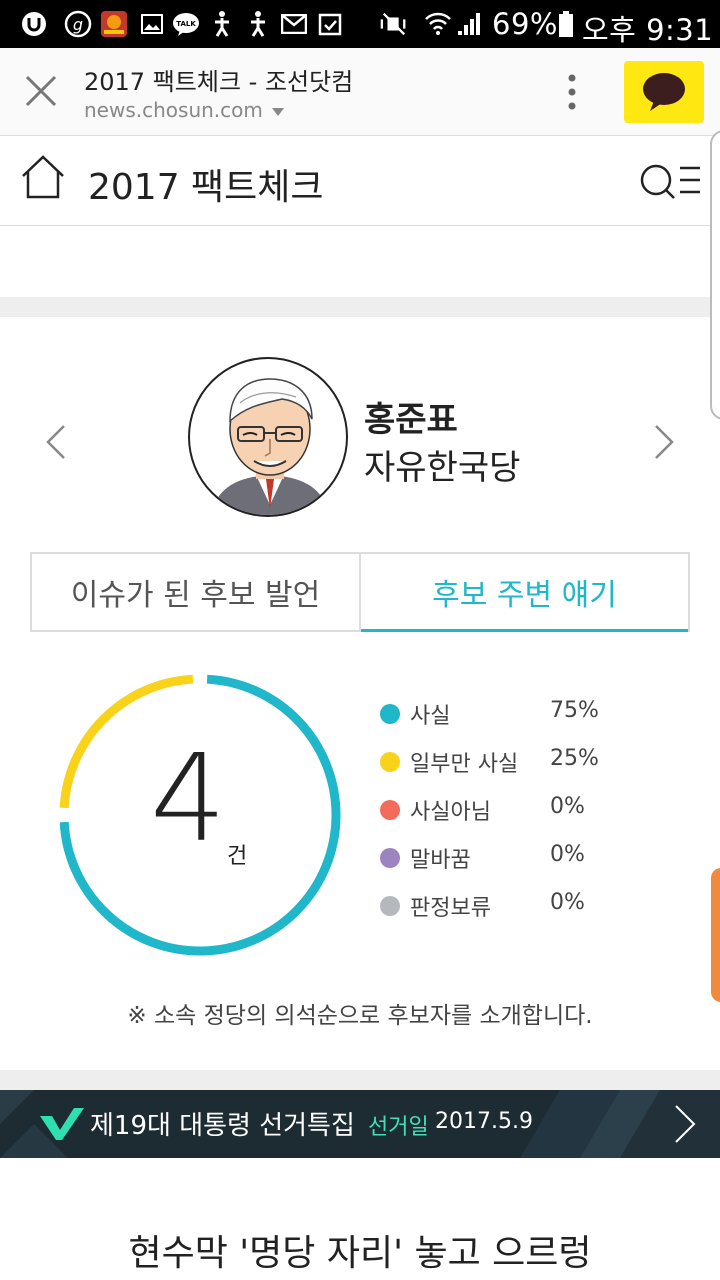 Image resolution: width=720 pixels, height=1280 pixels. I want to click on legend-item-partially-fact: 일부만 사실 25%, so click(508, 762).